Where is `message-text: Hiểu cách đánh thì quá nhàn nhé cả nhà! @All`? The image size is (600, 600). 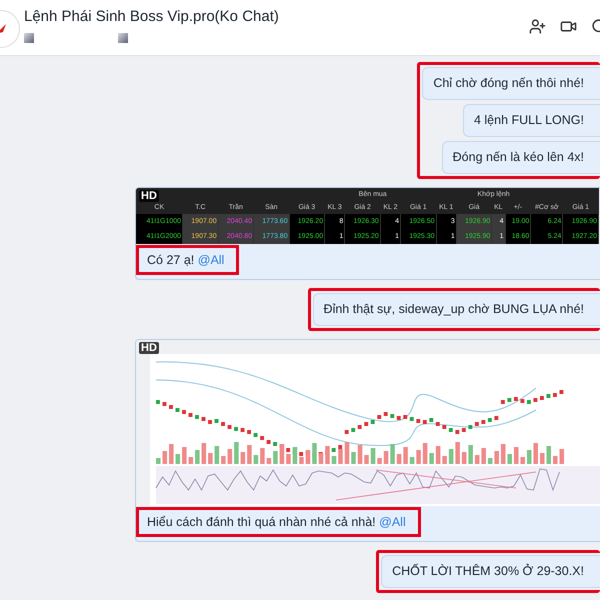
message-text: Hiểu cách đánh thì quá nhàn nhé cả nhà! @All is located at coordinates (278, 522).